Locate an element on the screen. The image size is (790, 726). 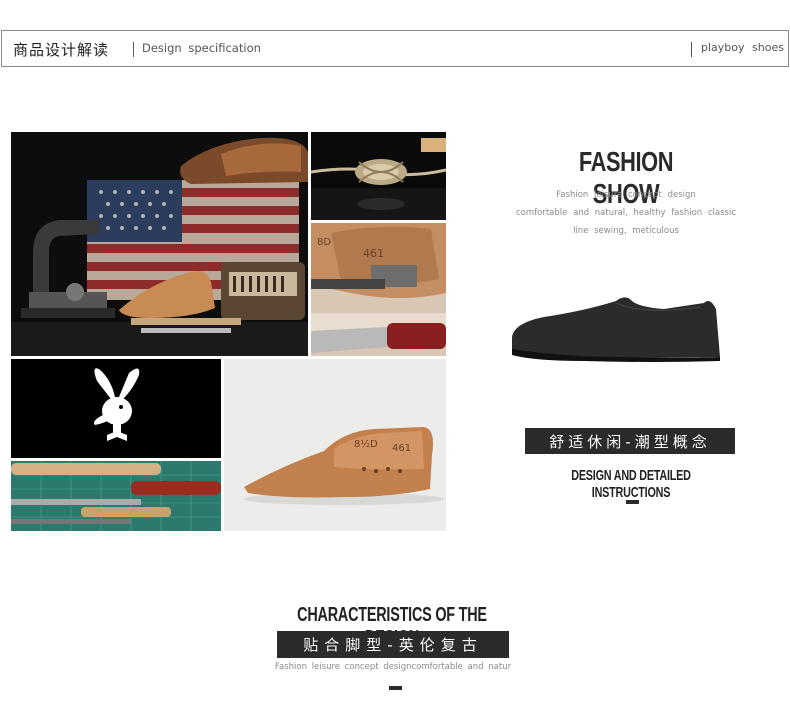
feature-badge: 舒适休闲-潮型概念 is located at coordinates (630, 441).